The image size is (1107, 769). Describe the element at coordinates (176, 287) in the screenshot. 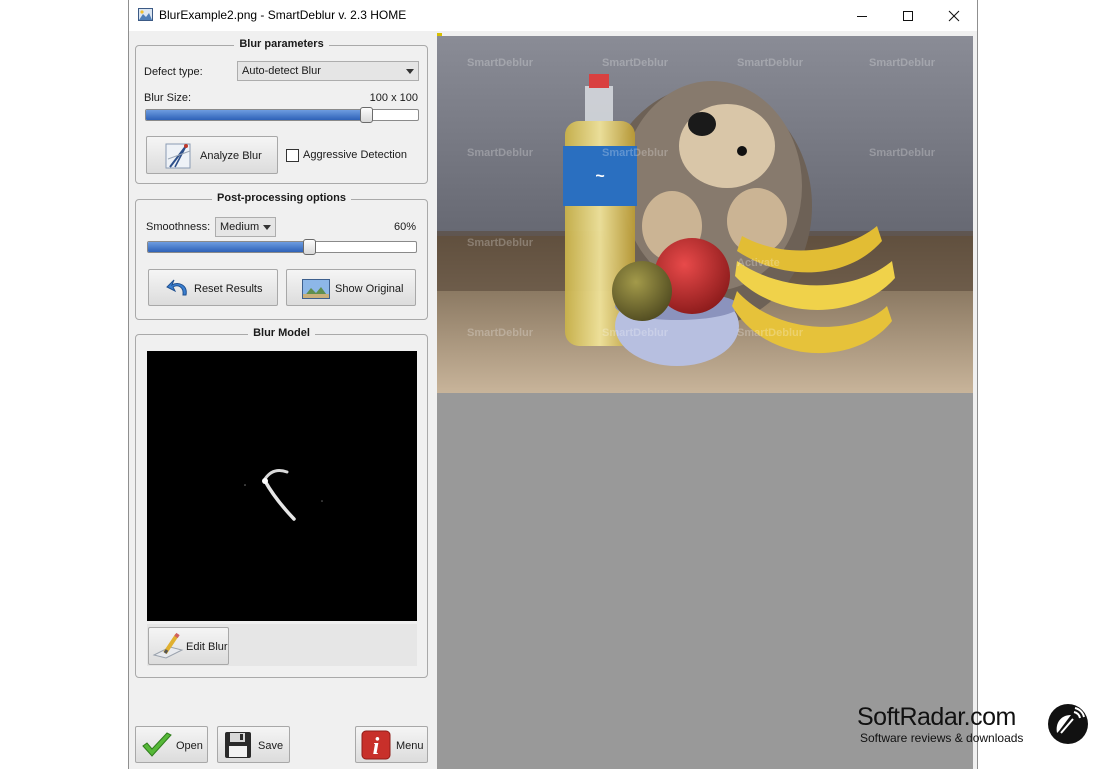

I see `undo-arrow-icon` at that location.